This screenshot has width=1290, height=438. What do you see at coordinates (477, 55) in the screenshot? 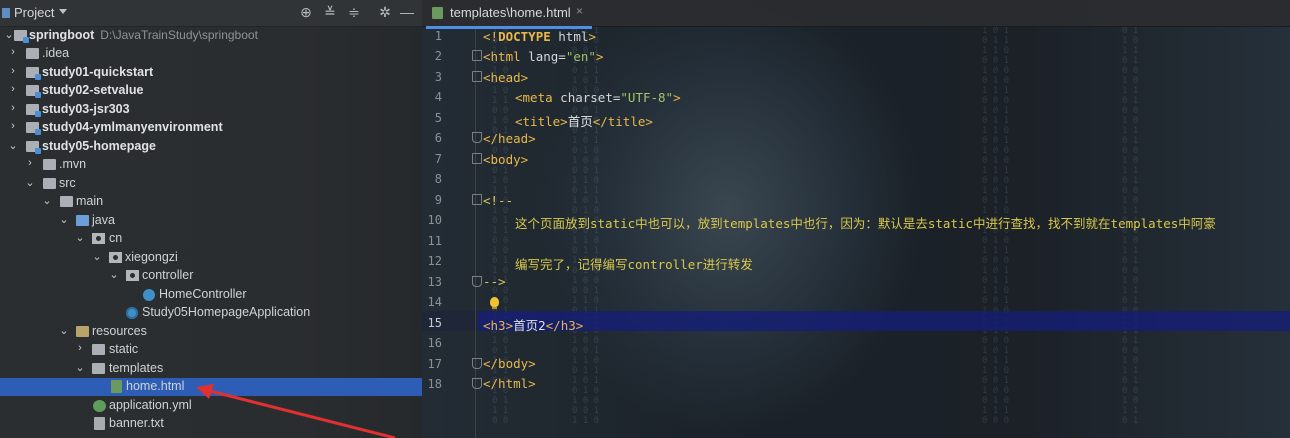
I see `fold-marker-html` at bounding box center [477, 55].